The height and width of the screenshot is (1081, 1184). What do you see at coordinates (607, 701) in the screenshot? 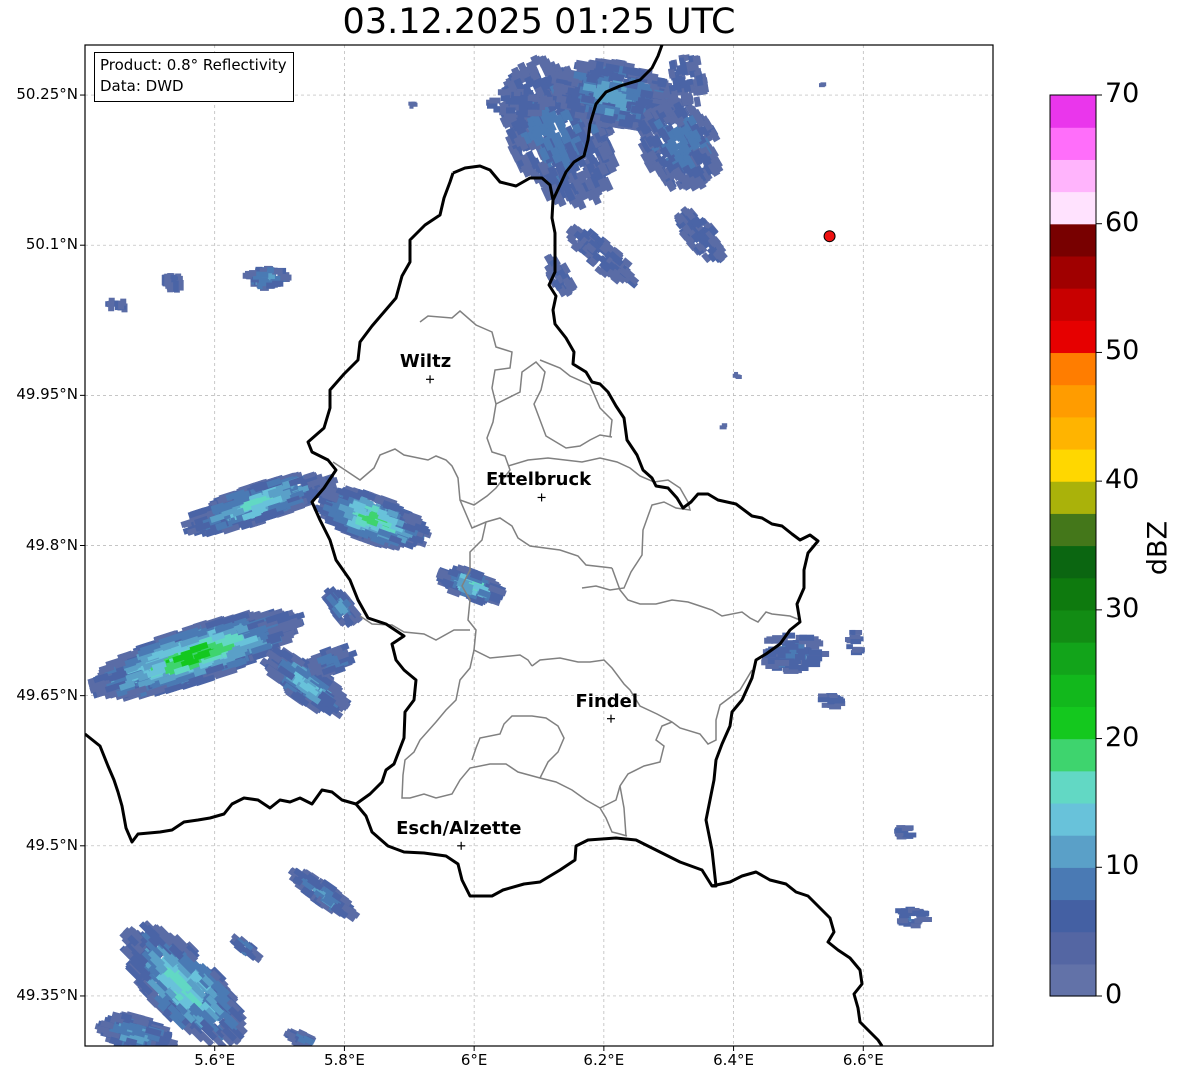
I see `city-label: Findel` at bounding box center [607, 701].